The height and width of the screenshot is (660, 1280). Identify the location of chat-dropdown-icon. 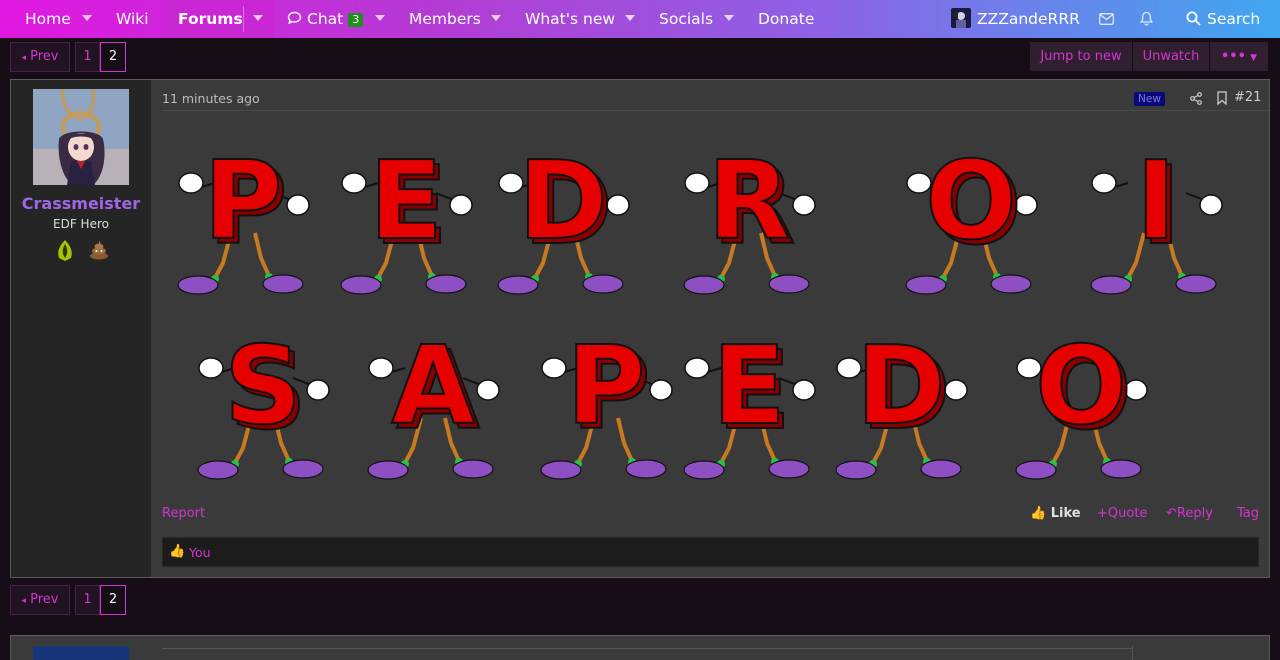
(380, 18).